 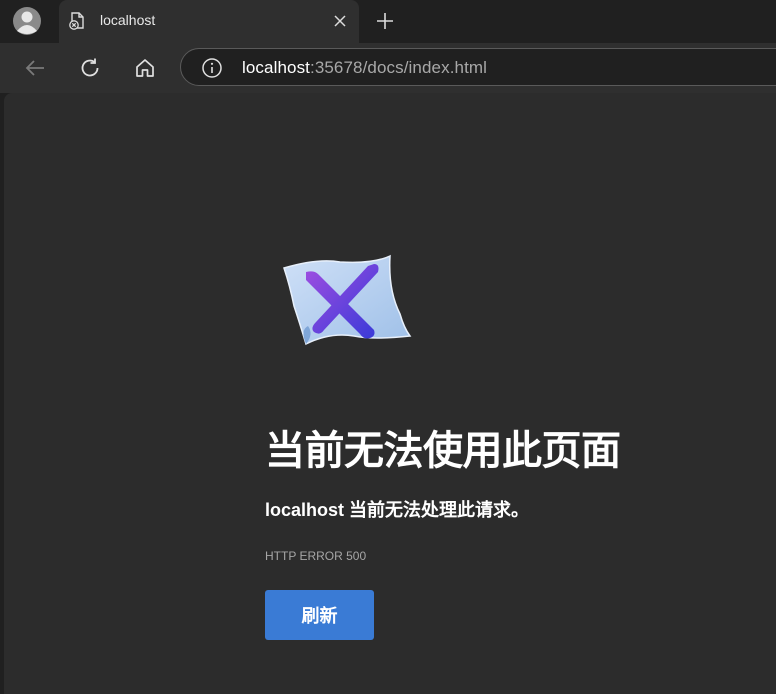 What do you see at coordinates (128, 20) in the screenshot?
I see `tab-title: localhost` at bounding box center [128, 20].